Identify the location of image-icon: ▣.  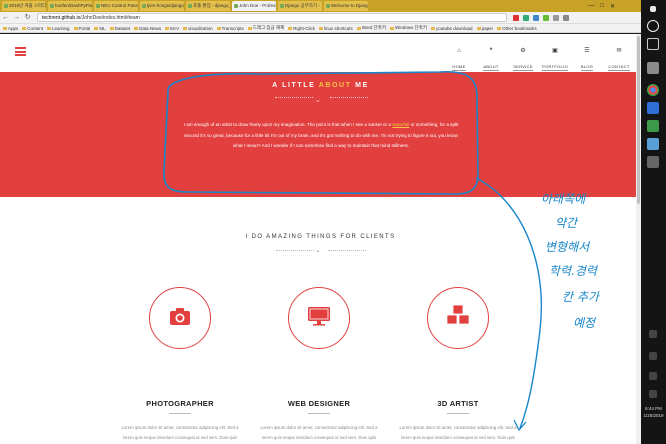
(555, 51).